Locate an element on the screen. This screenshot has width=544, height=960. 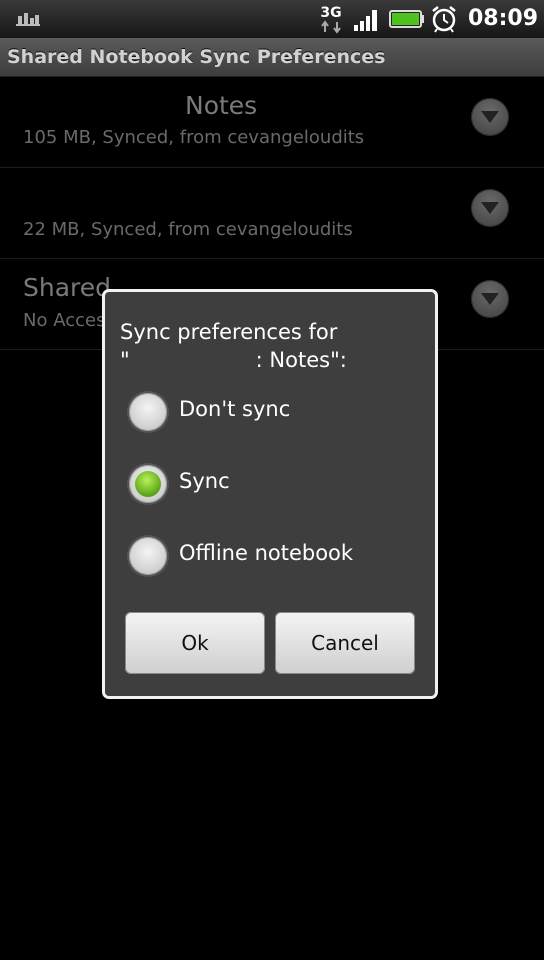
option-offline-notebook: Offline notebook is located at coordinates (277, 558).